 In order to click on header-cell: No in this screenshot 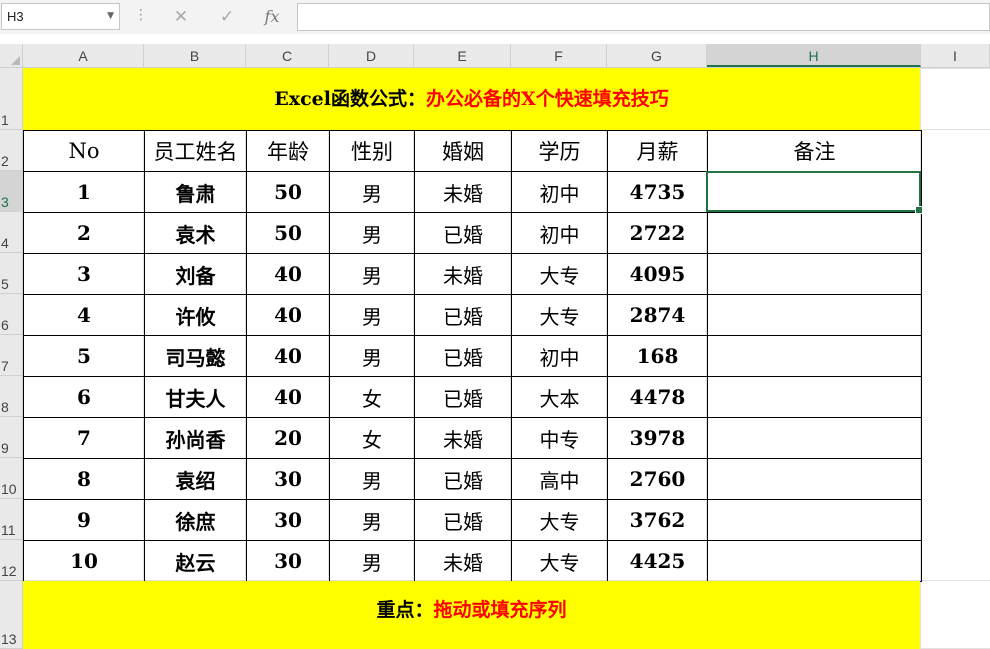, I will do `click(84, 151)`.